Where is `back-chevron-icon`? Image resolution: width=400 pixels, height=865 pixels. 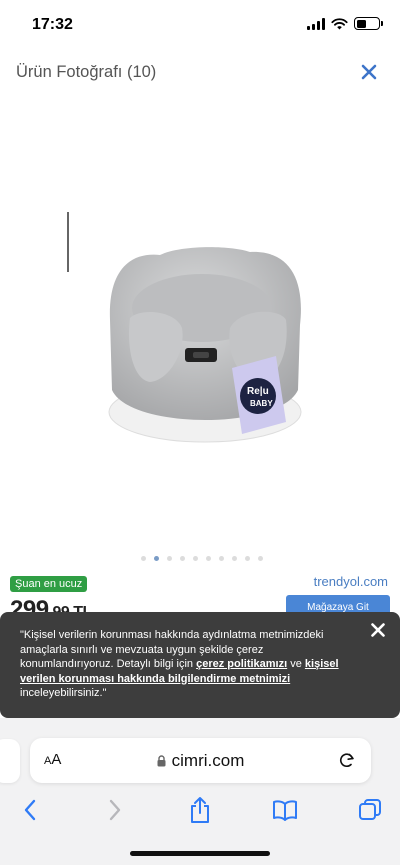
back-chevron-icon is located at coordinates (30, 810).